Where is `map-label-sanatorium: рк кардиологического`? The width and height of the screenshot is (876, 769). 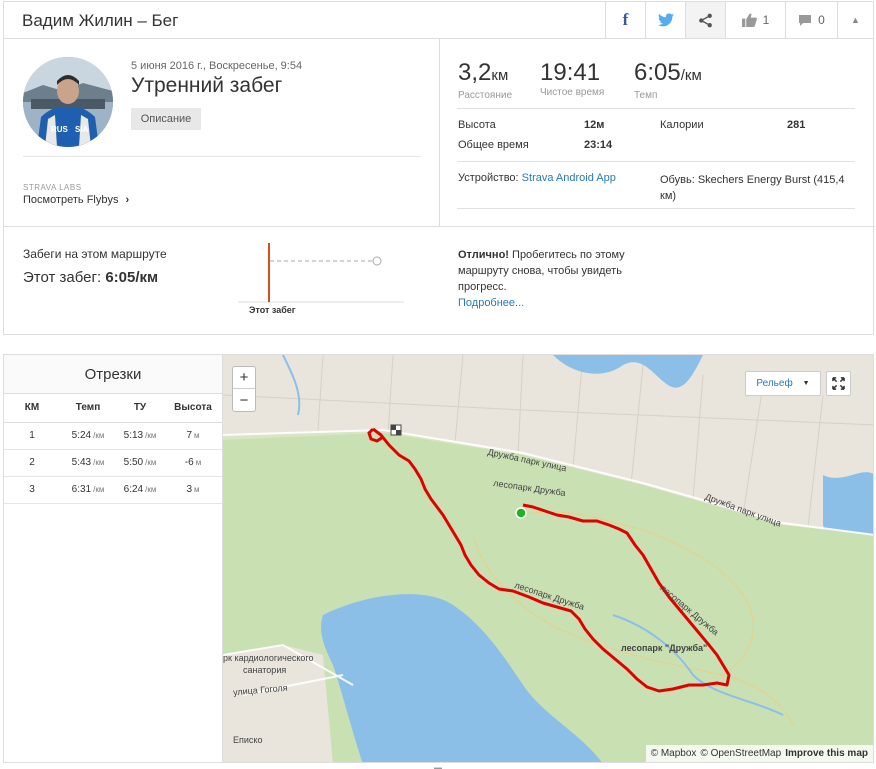 map-label-sanatorium: рк кардиологического is located at coordinates (268, 658).